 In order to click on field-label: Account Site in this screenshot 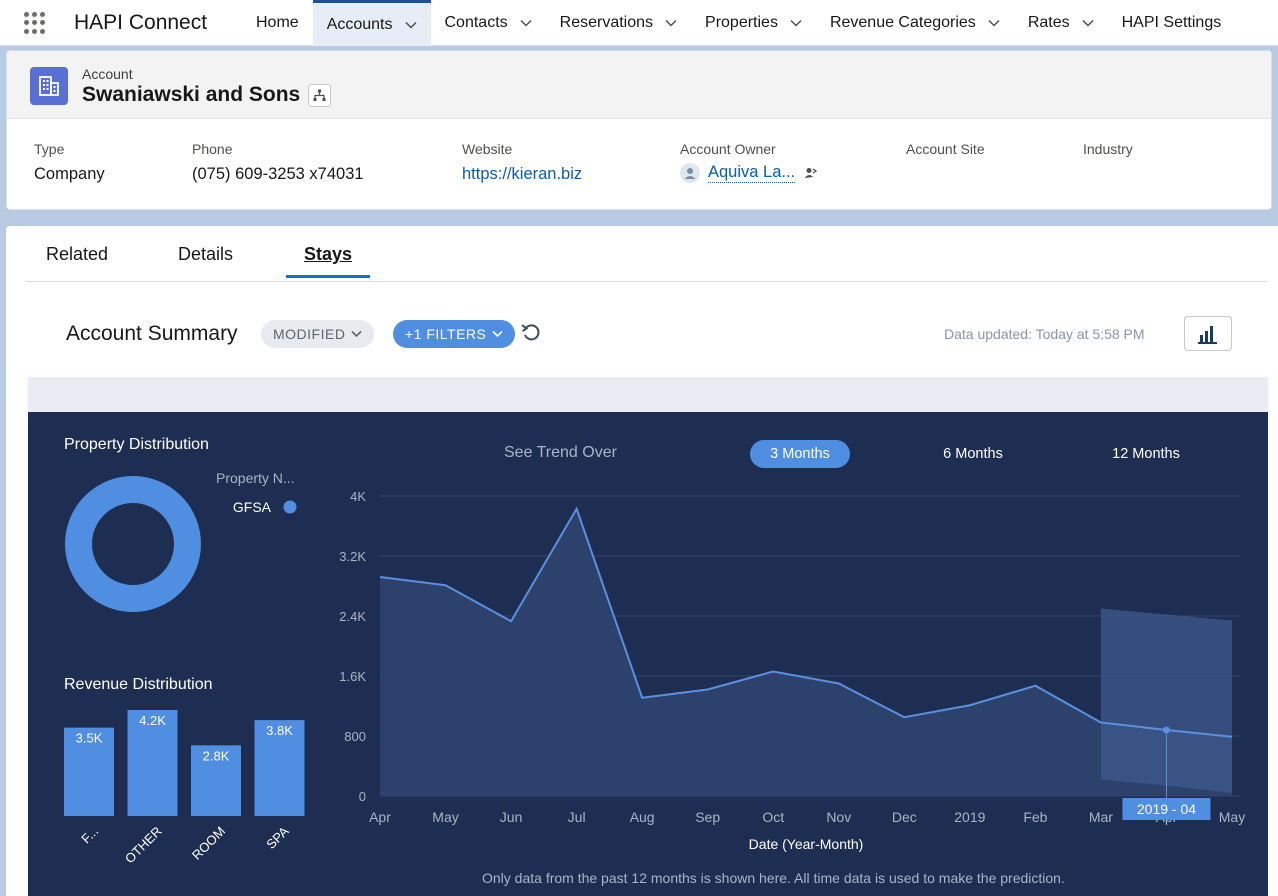, I will do `click(945, 149)`.